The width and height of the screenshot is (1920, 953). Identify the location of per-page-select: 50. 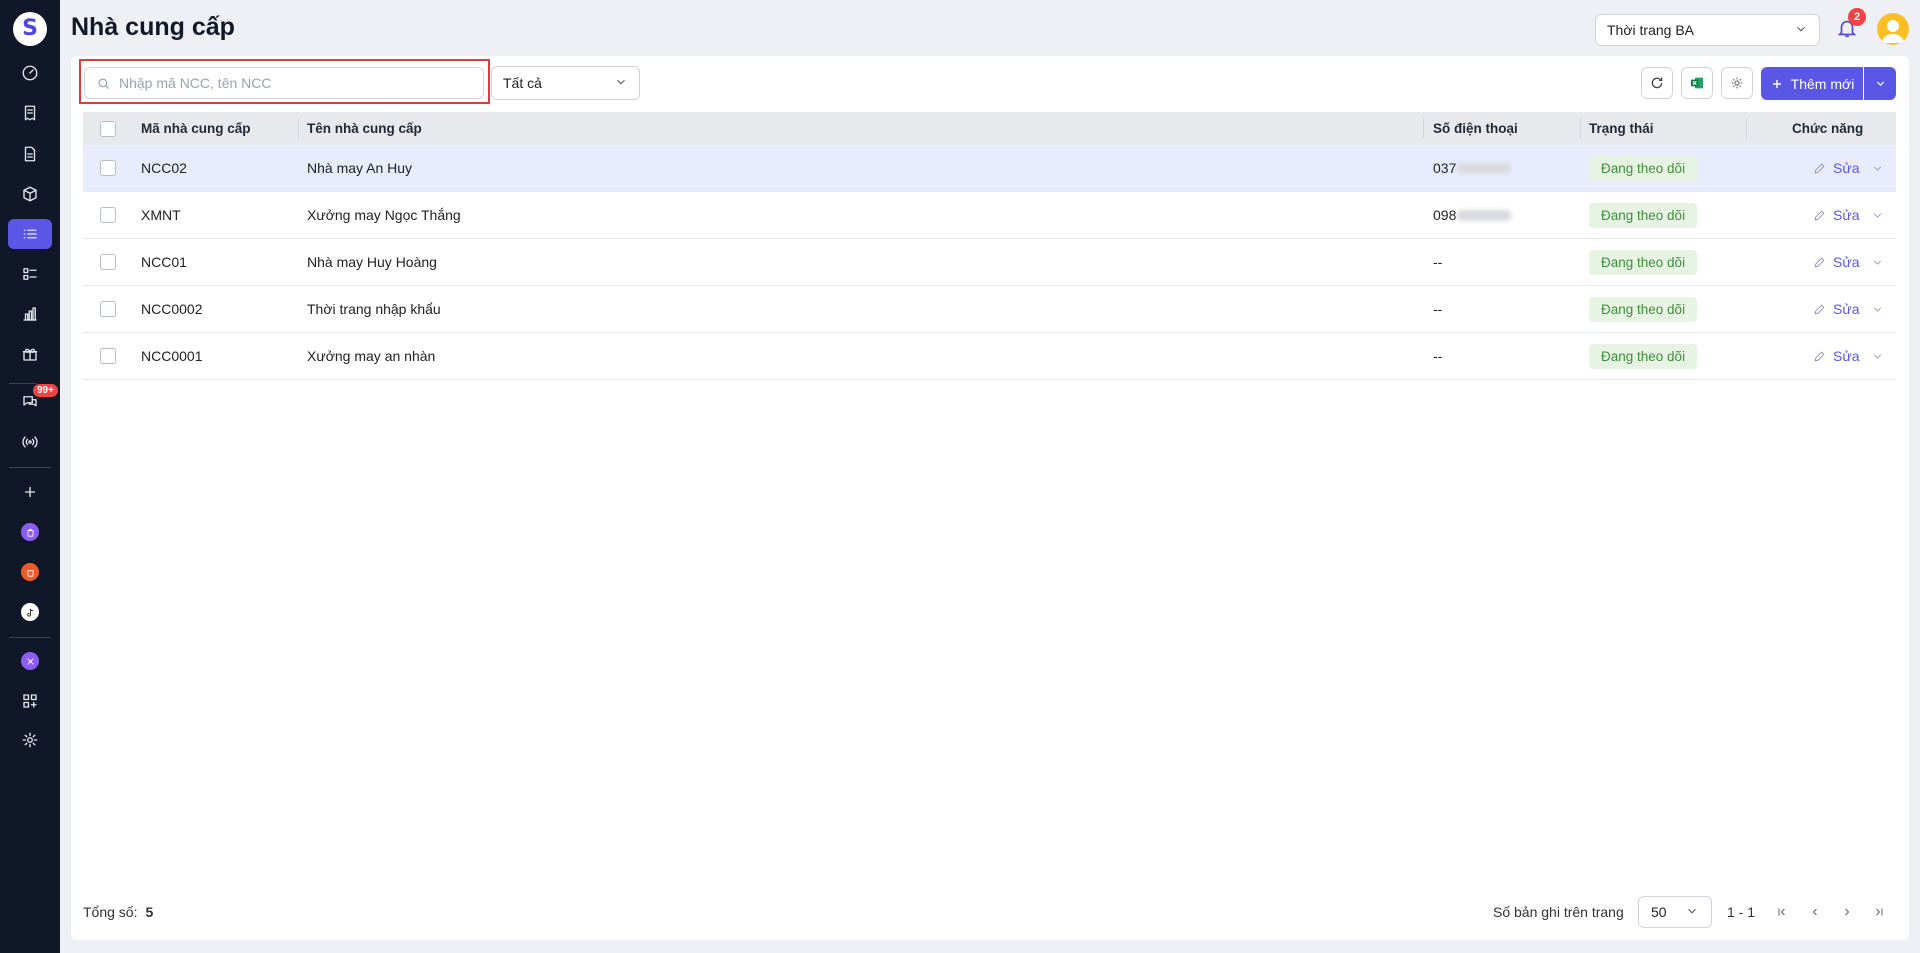
(1675, 912).